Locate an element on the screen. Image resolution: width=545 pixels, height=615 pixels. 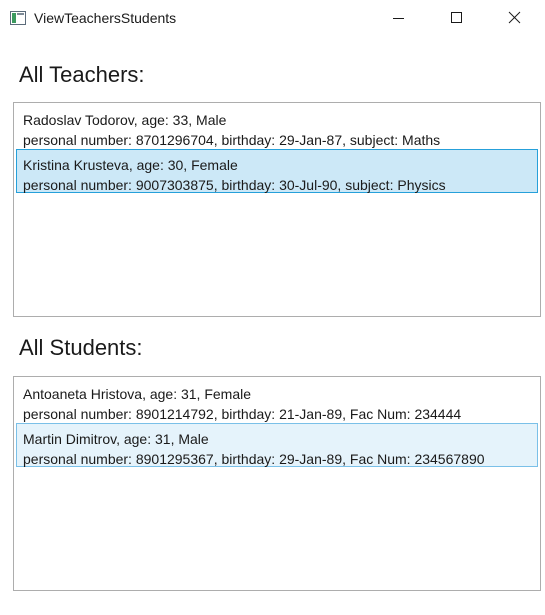
student-summary: Antoaneta Hristova, age: 31, Female is located at coordinates (137, 394).